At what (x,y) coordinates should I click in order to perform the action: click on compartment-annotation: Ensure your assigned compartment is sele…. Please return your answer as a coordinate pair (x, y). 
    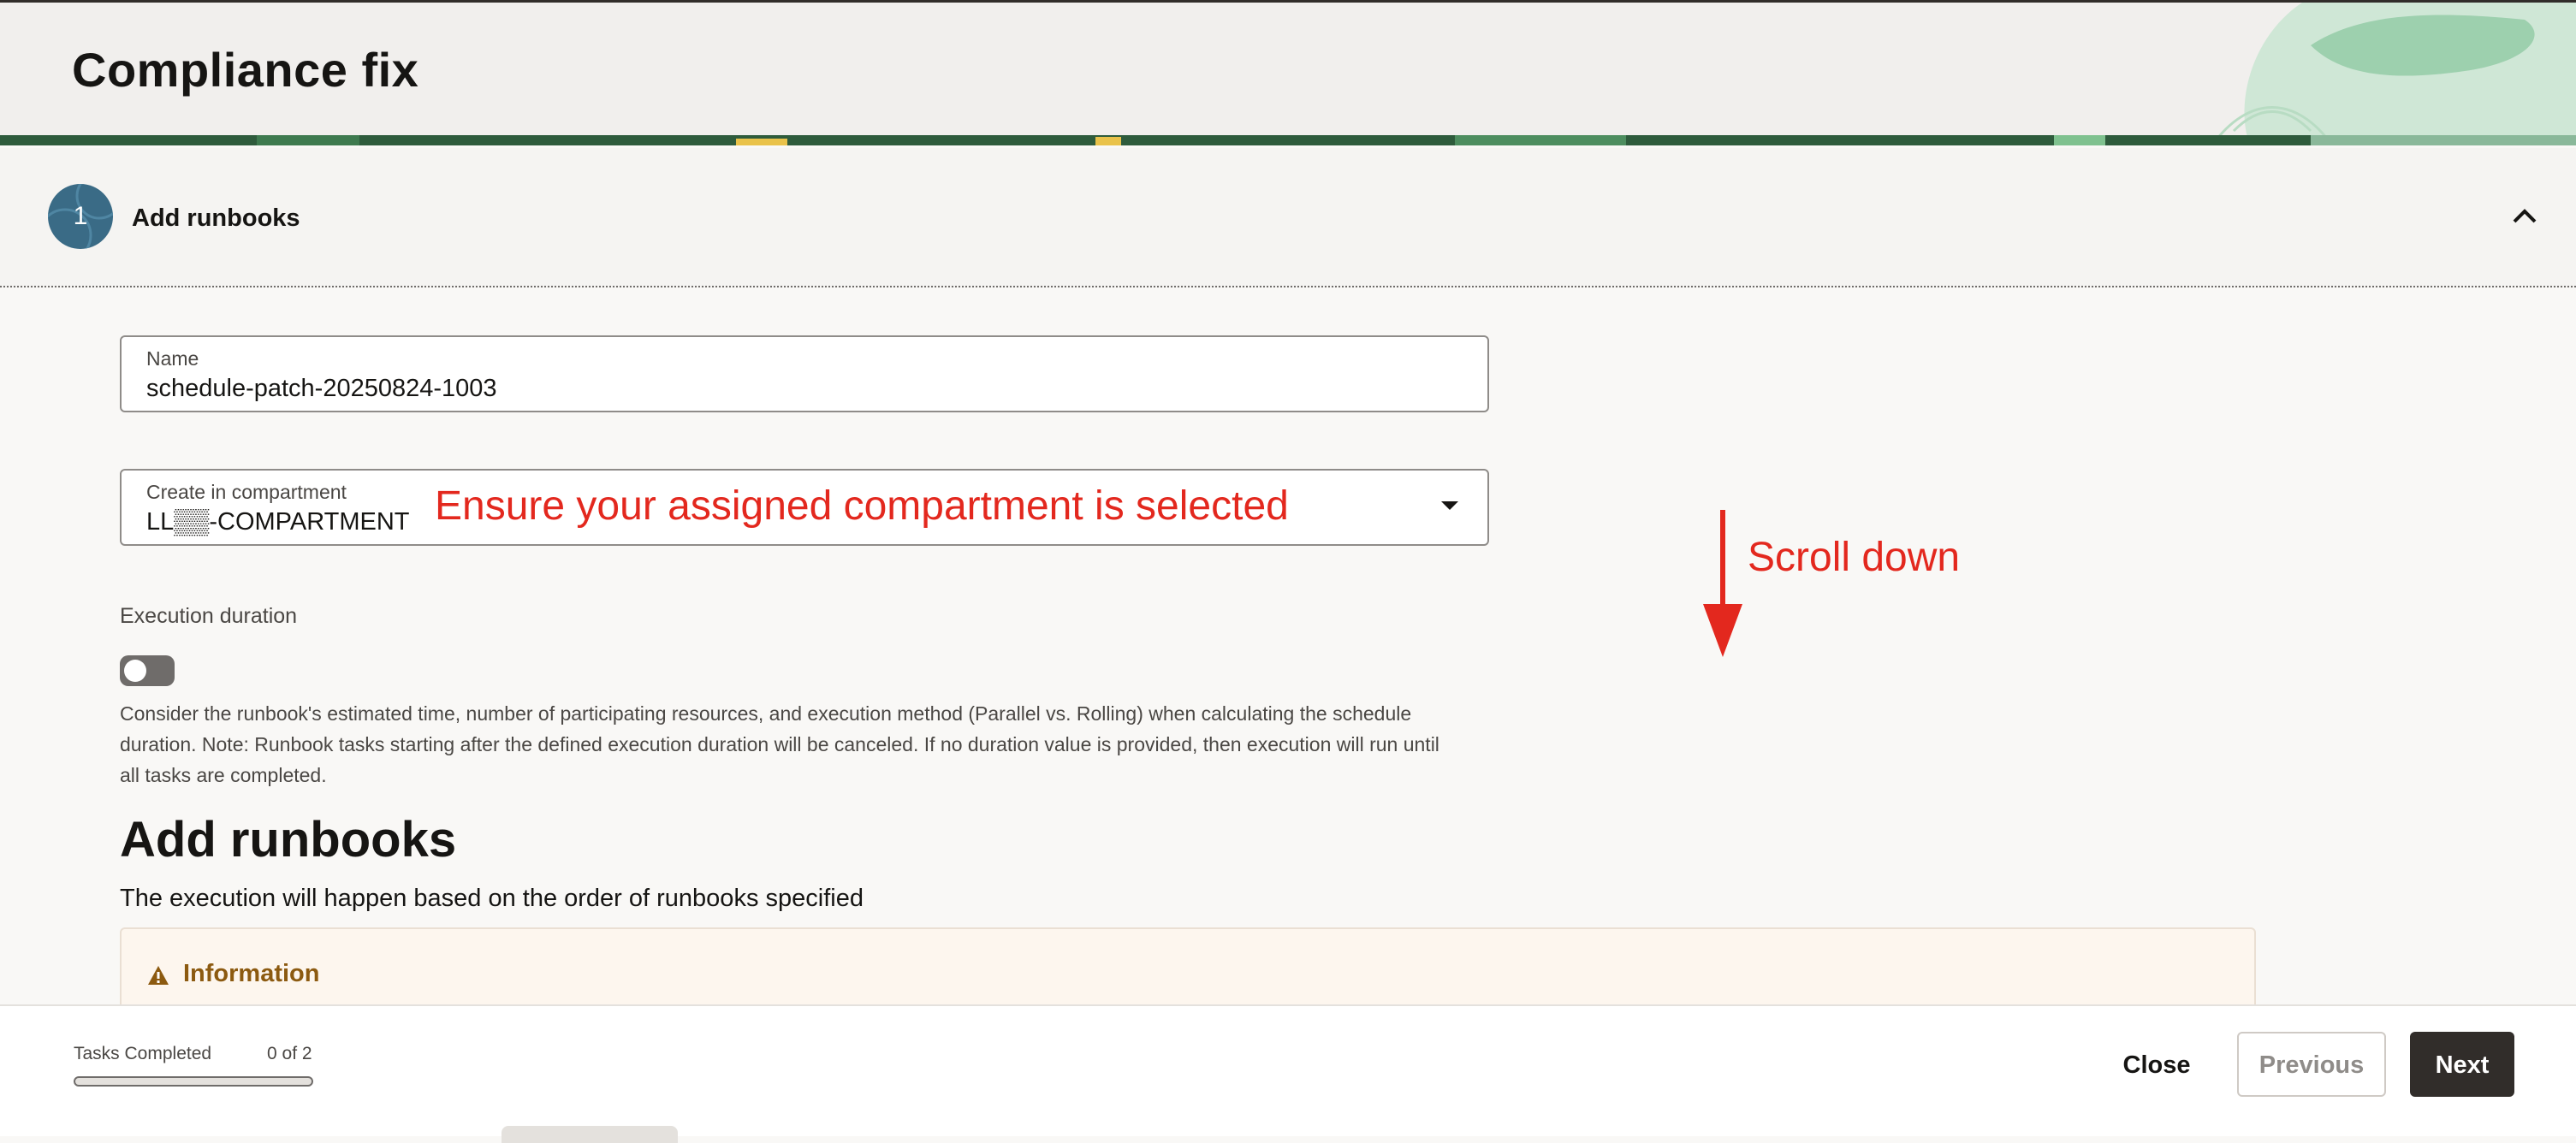
    Looking at the image, I should click on (862, 506).